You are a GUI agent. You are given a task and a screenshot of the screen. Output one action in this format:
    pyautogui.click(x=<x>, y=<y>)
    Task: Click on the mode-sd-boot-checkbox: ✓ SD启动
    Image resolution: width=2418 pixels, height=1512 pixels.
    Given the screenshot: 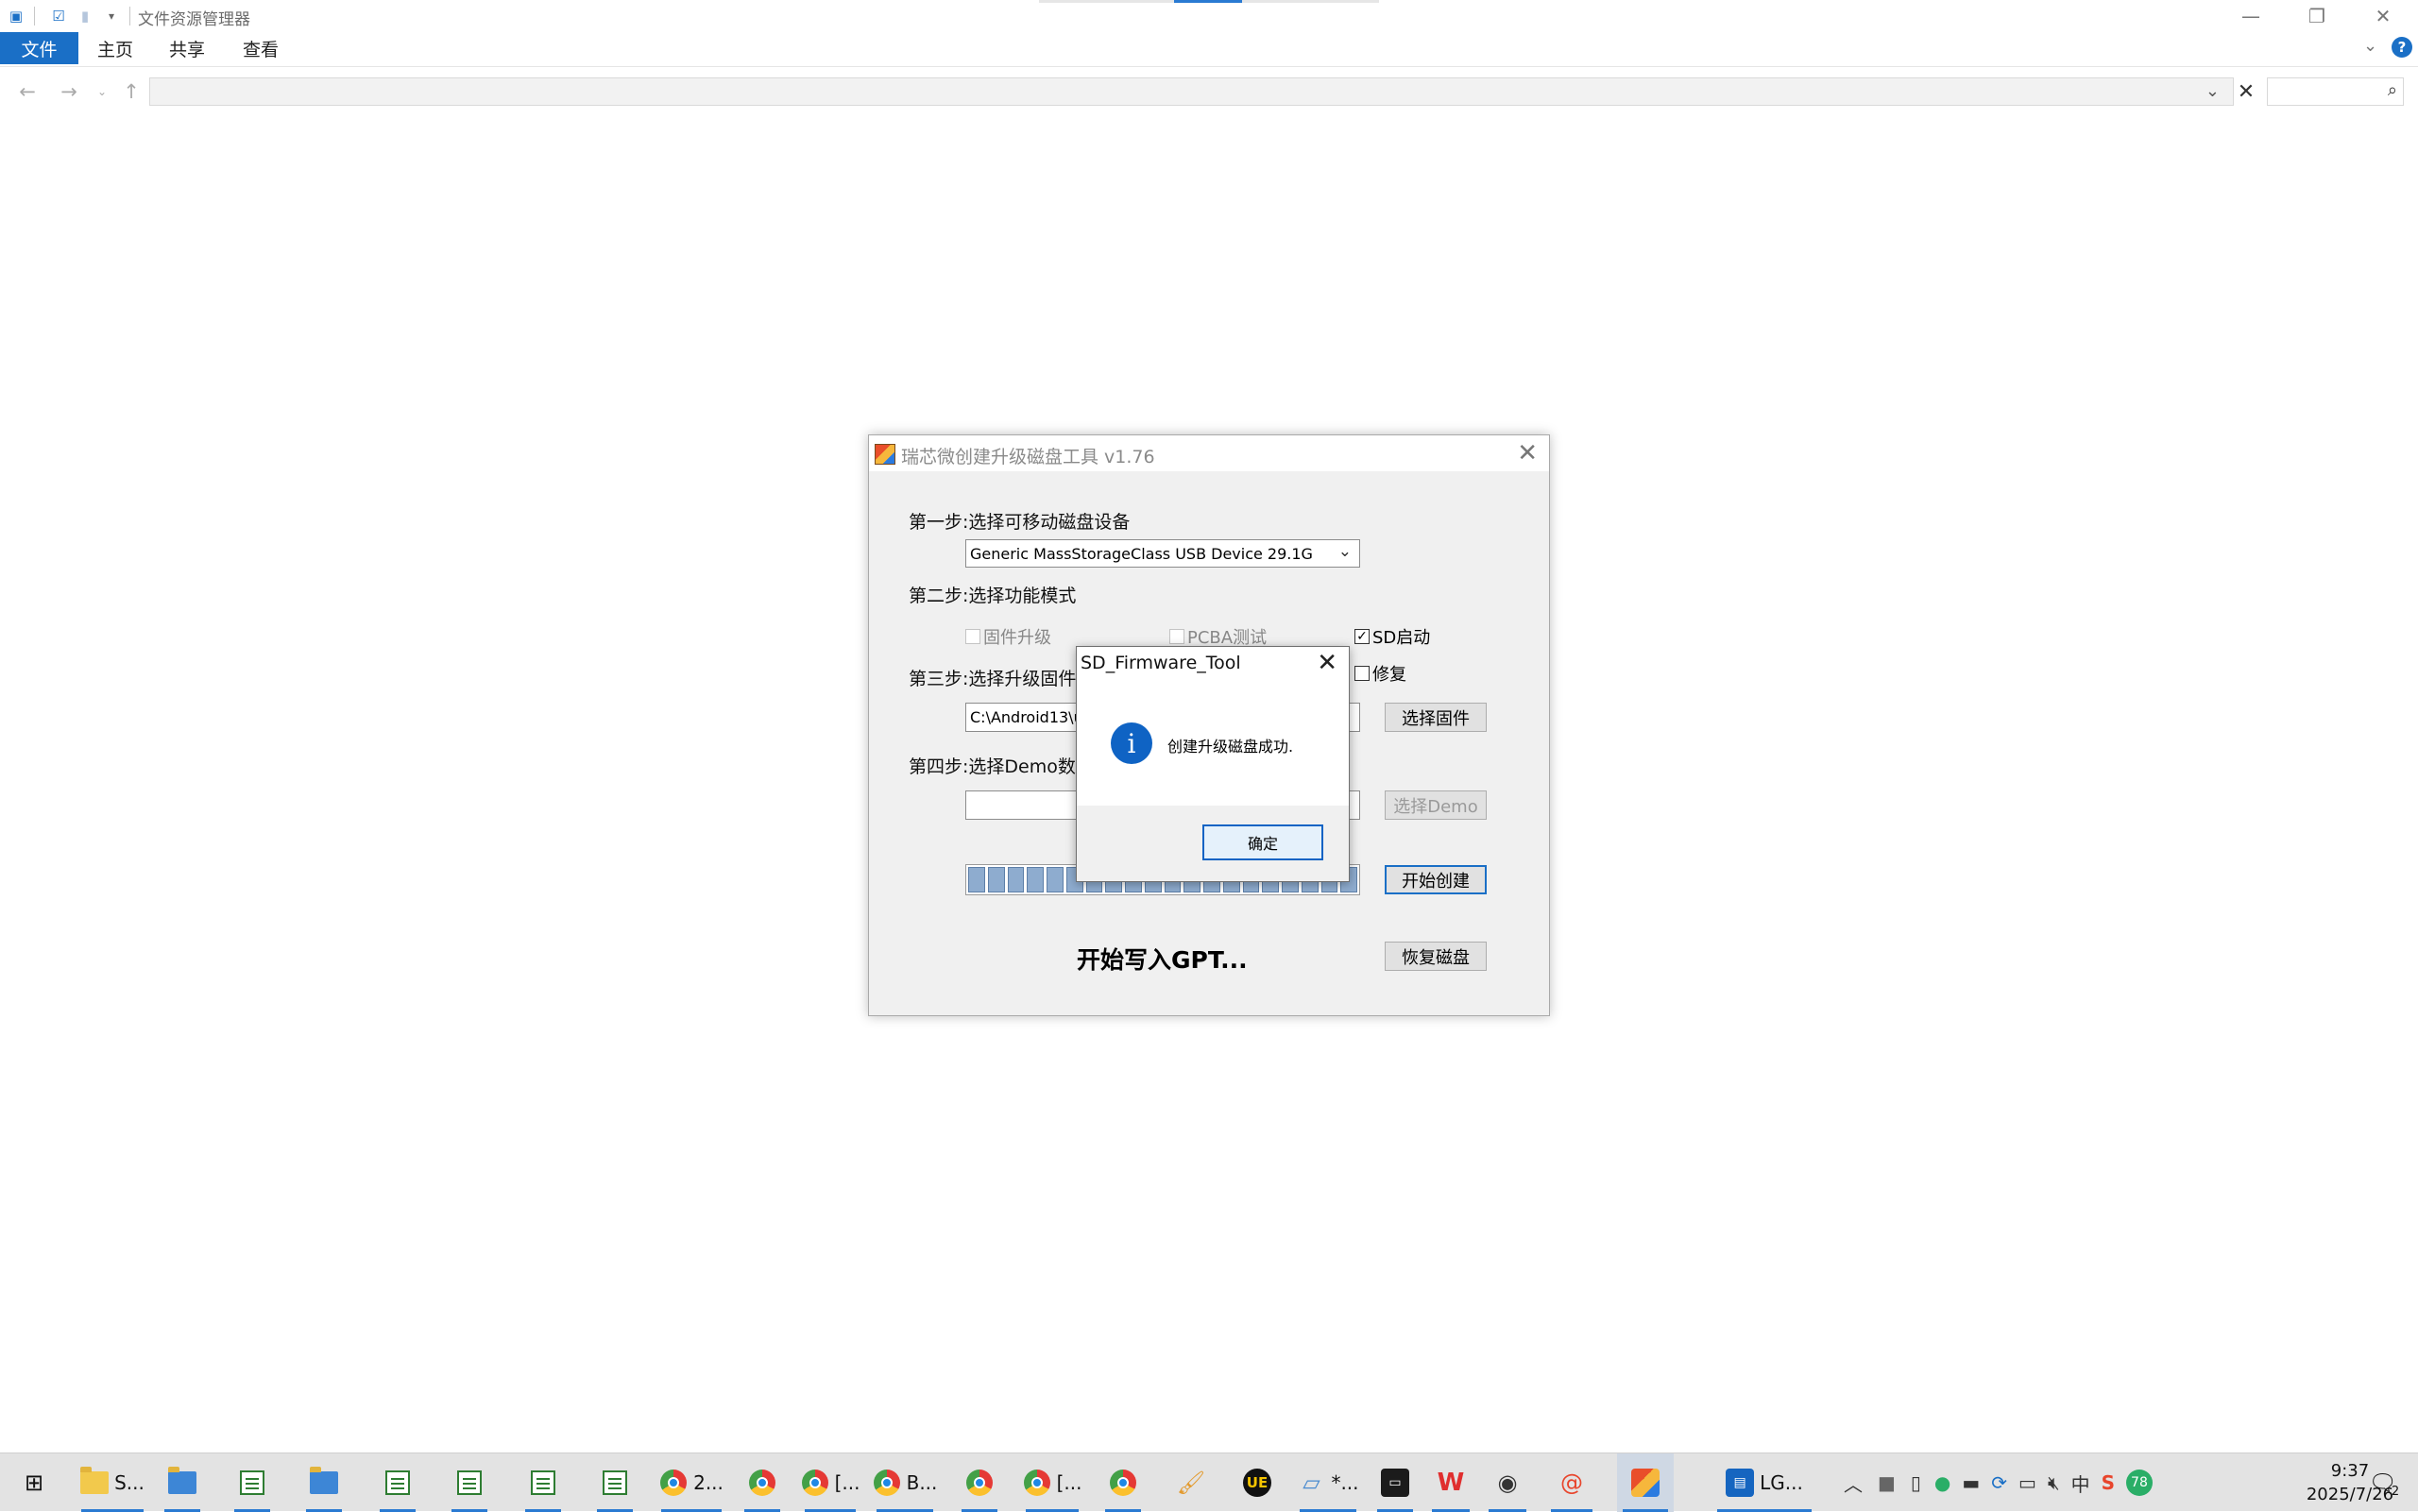 What is the action you would take?
    pyautogui.click(x=1392, y=636)
    